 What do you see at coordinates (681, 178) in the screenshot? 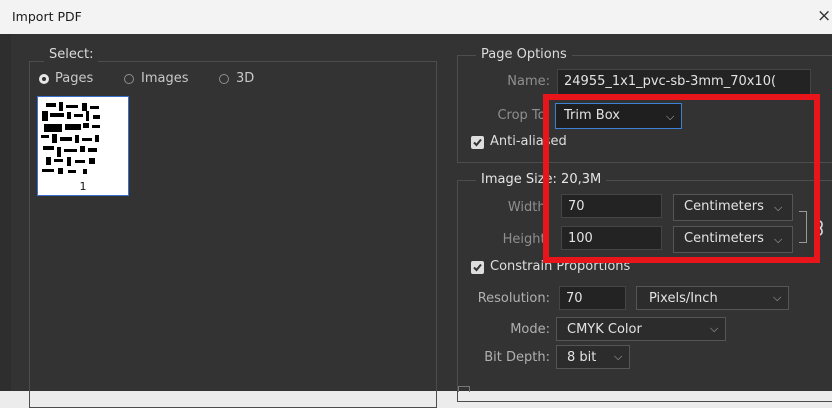
I see `highlight-annotation` at bounding box center [681, 178].